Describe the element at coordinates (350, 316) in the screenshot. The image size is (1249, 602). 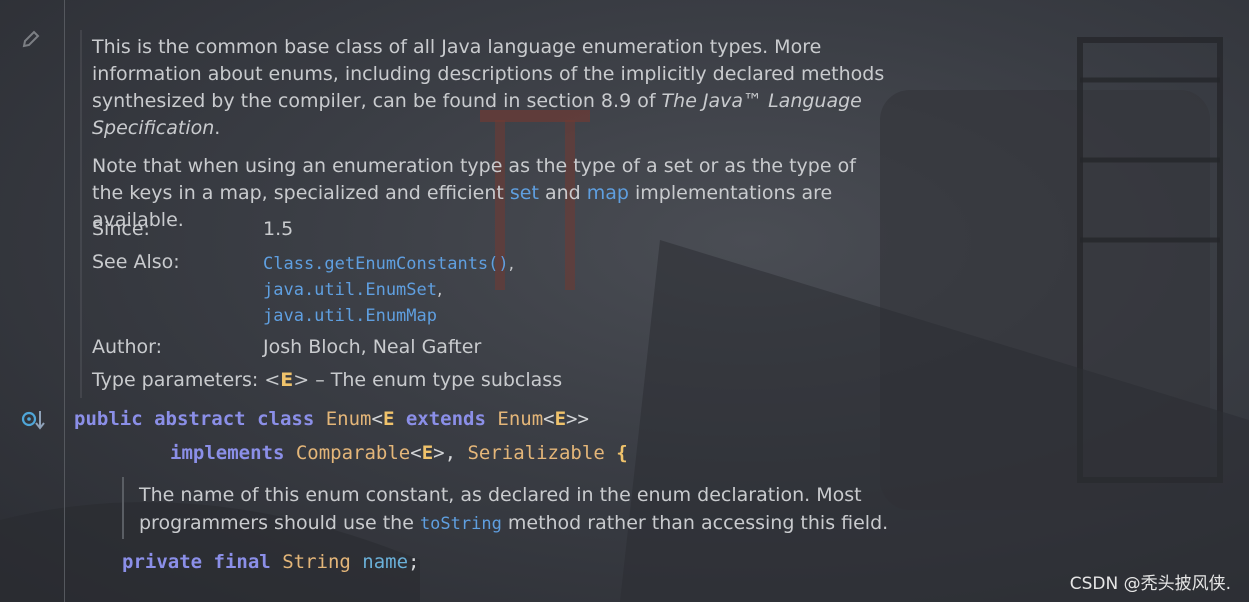
I see `see-also-link-enummap: java.util.EnumMap` at that location.